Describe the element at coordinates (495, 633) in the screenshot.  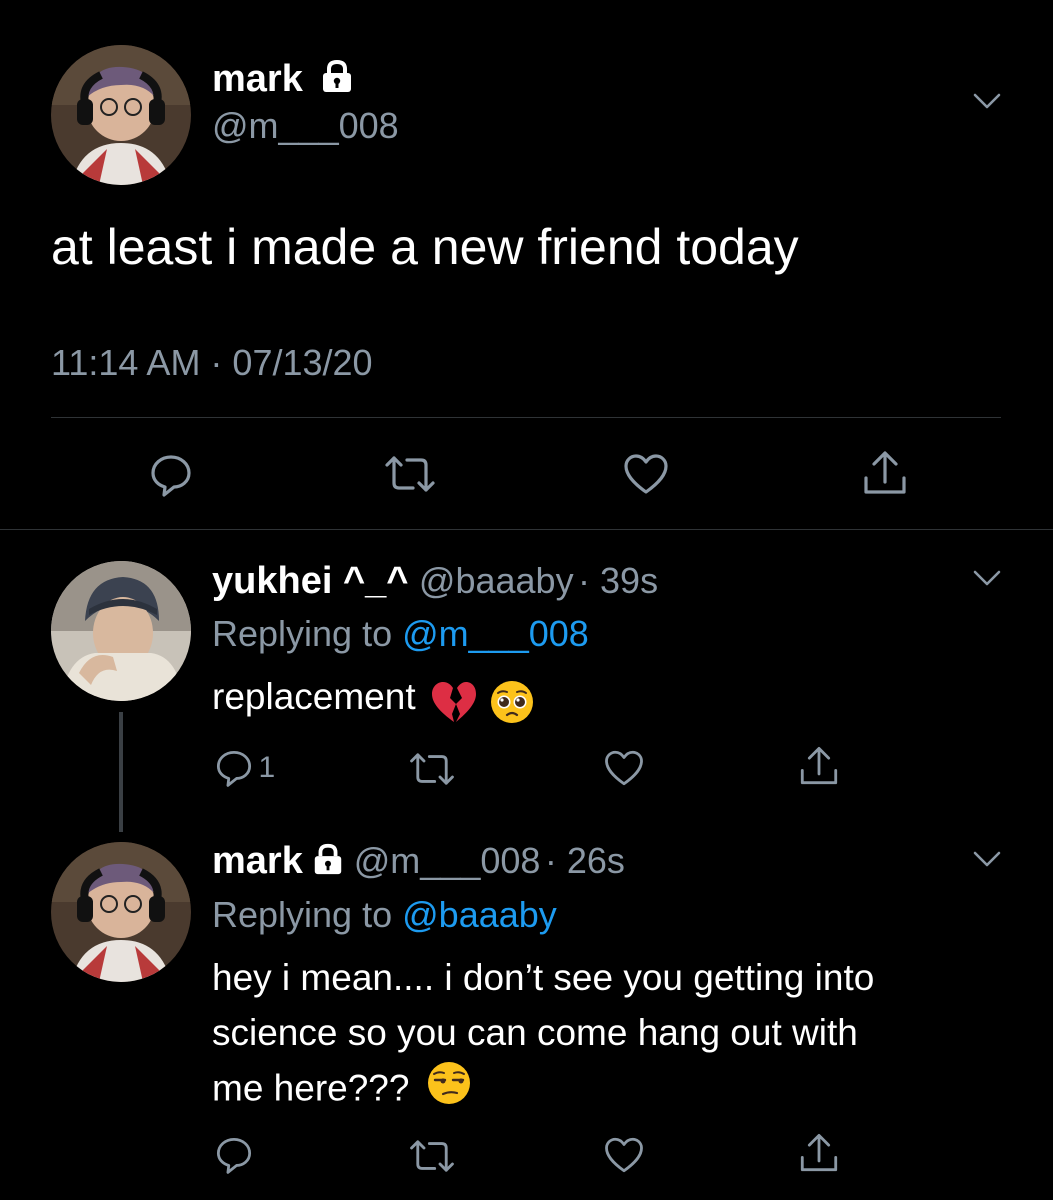
I see `replying-to-link: @m___008` at that location.